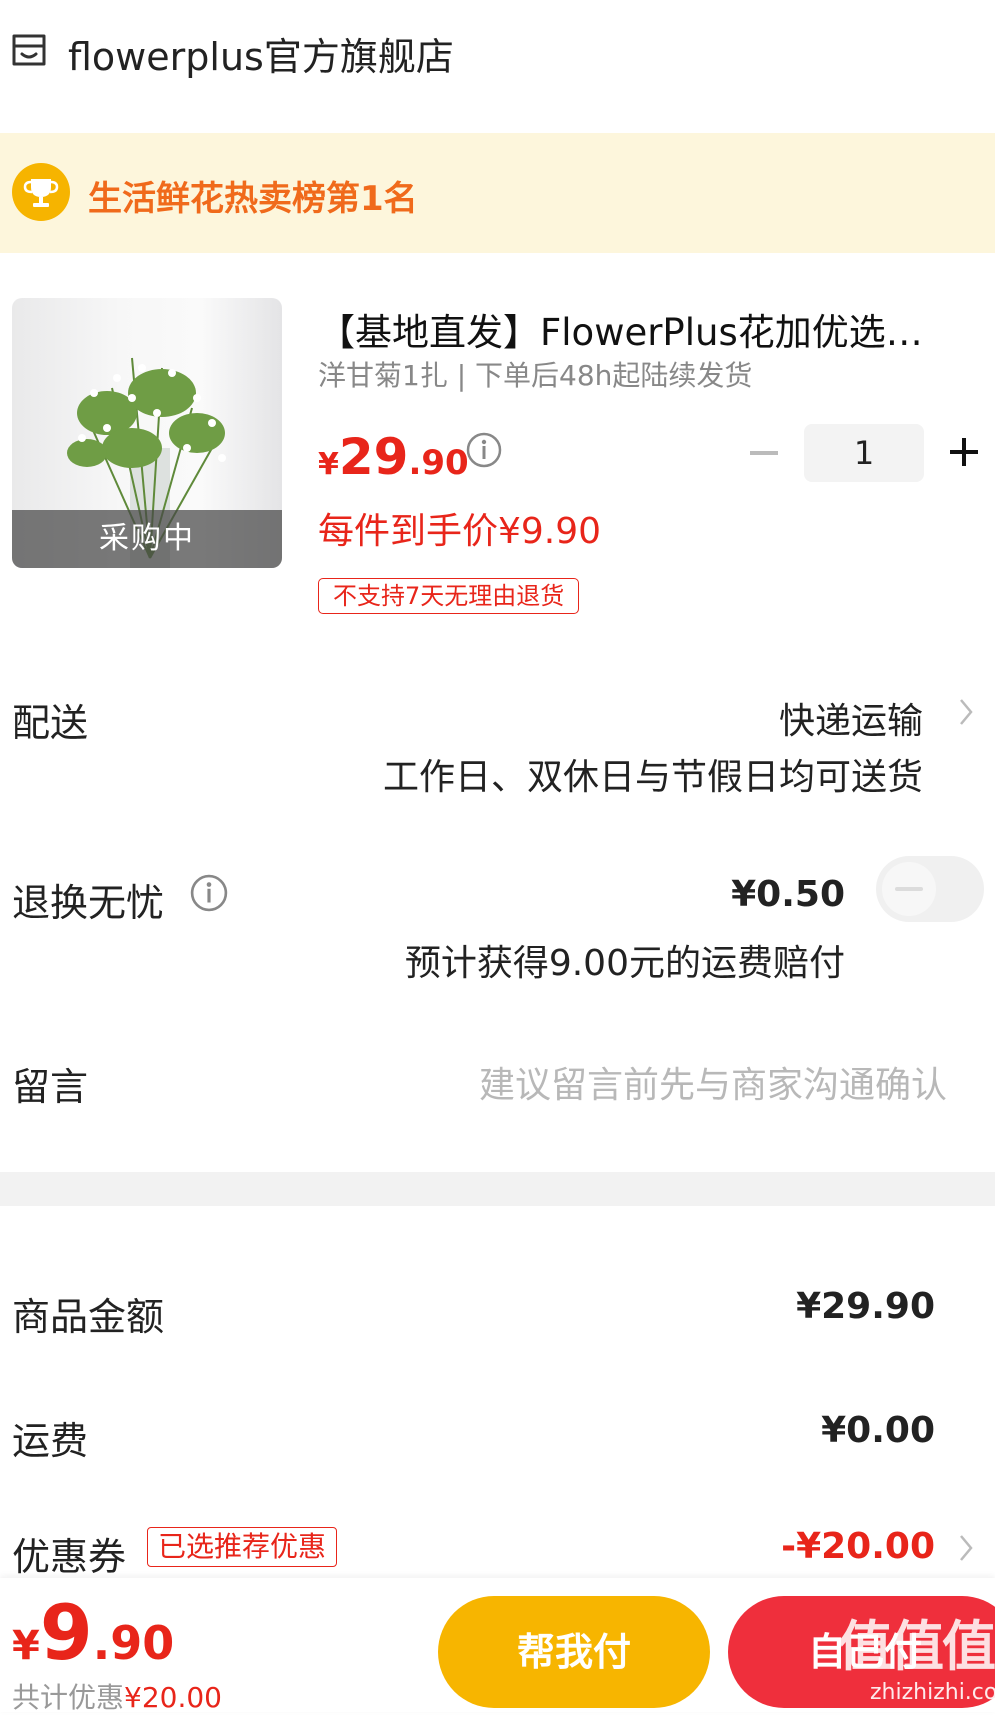 The width and height of the screenshot is (995, 1716). What do you see at coordinates (788, 894) in the screenshot?
I see `return-insurance-price: ¥0.50` at bounding box center [788, 894].